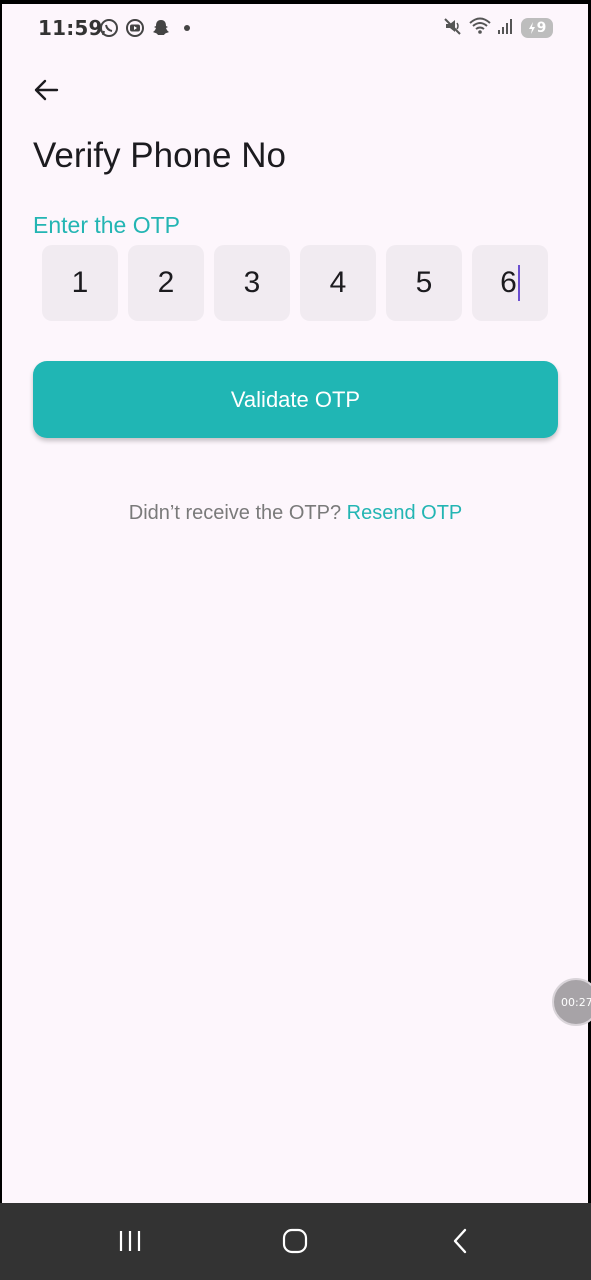 Image resolution: width=591 pixels, height=1280 pixels. I want to click on status-bar: 11:59 9, so click(295, 28).